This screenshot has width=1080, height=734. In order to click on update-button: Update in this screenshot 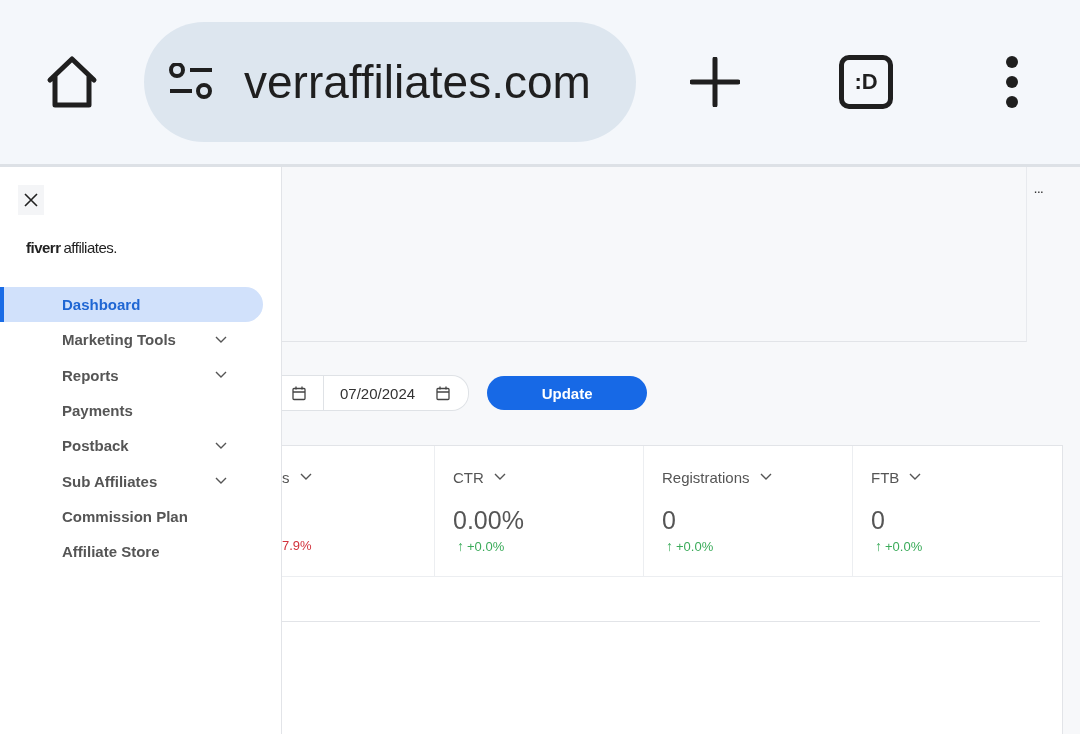, I will do `click(567, 393)`.